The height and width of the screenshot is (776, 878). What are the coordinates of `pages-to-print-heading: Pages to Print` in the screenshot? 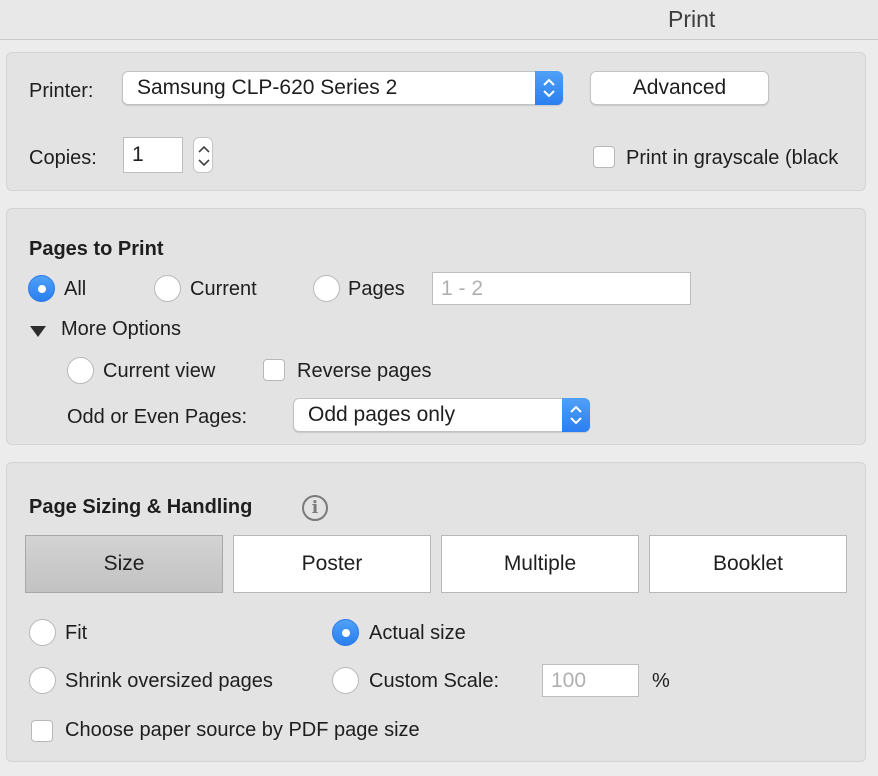 It's located at (96, 249).